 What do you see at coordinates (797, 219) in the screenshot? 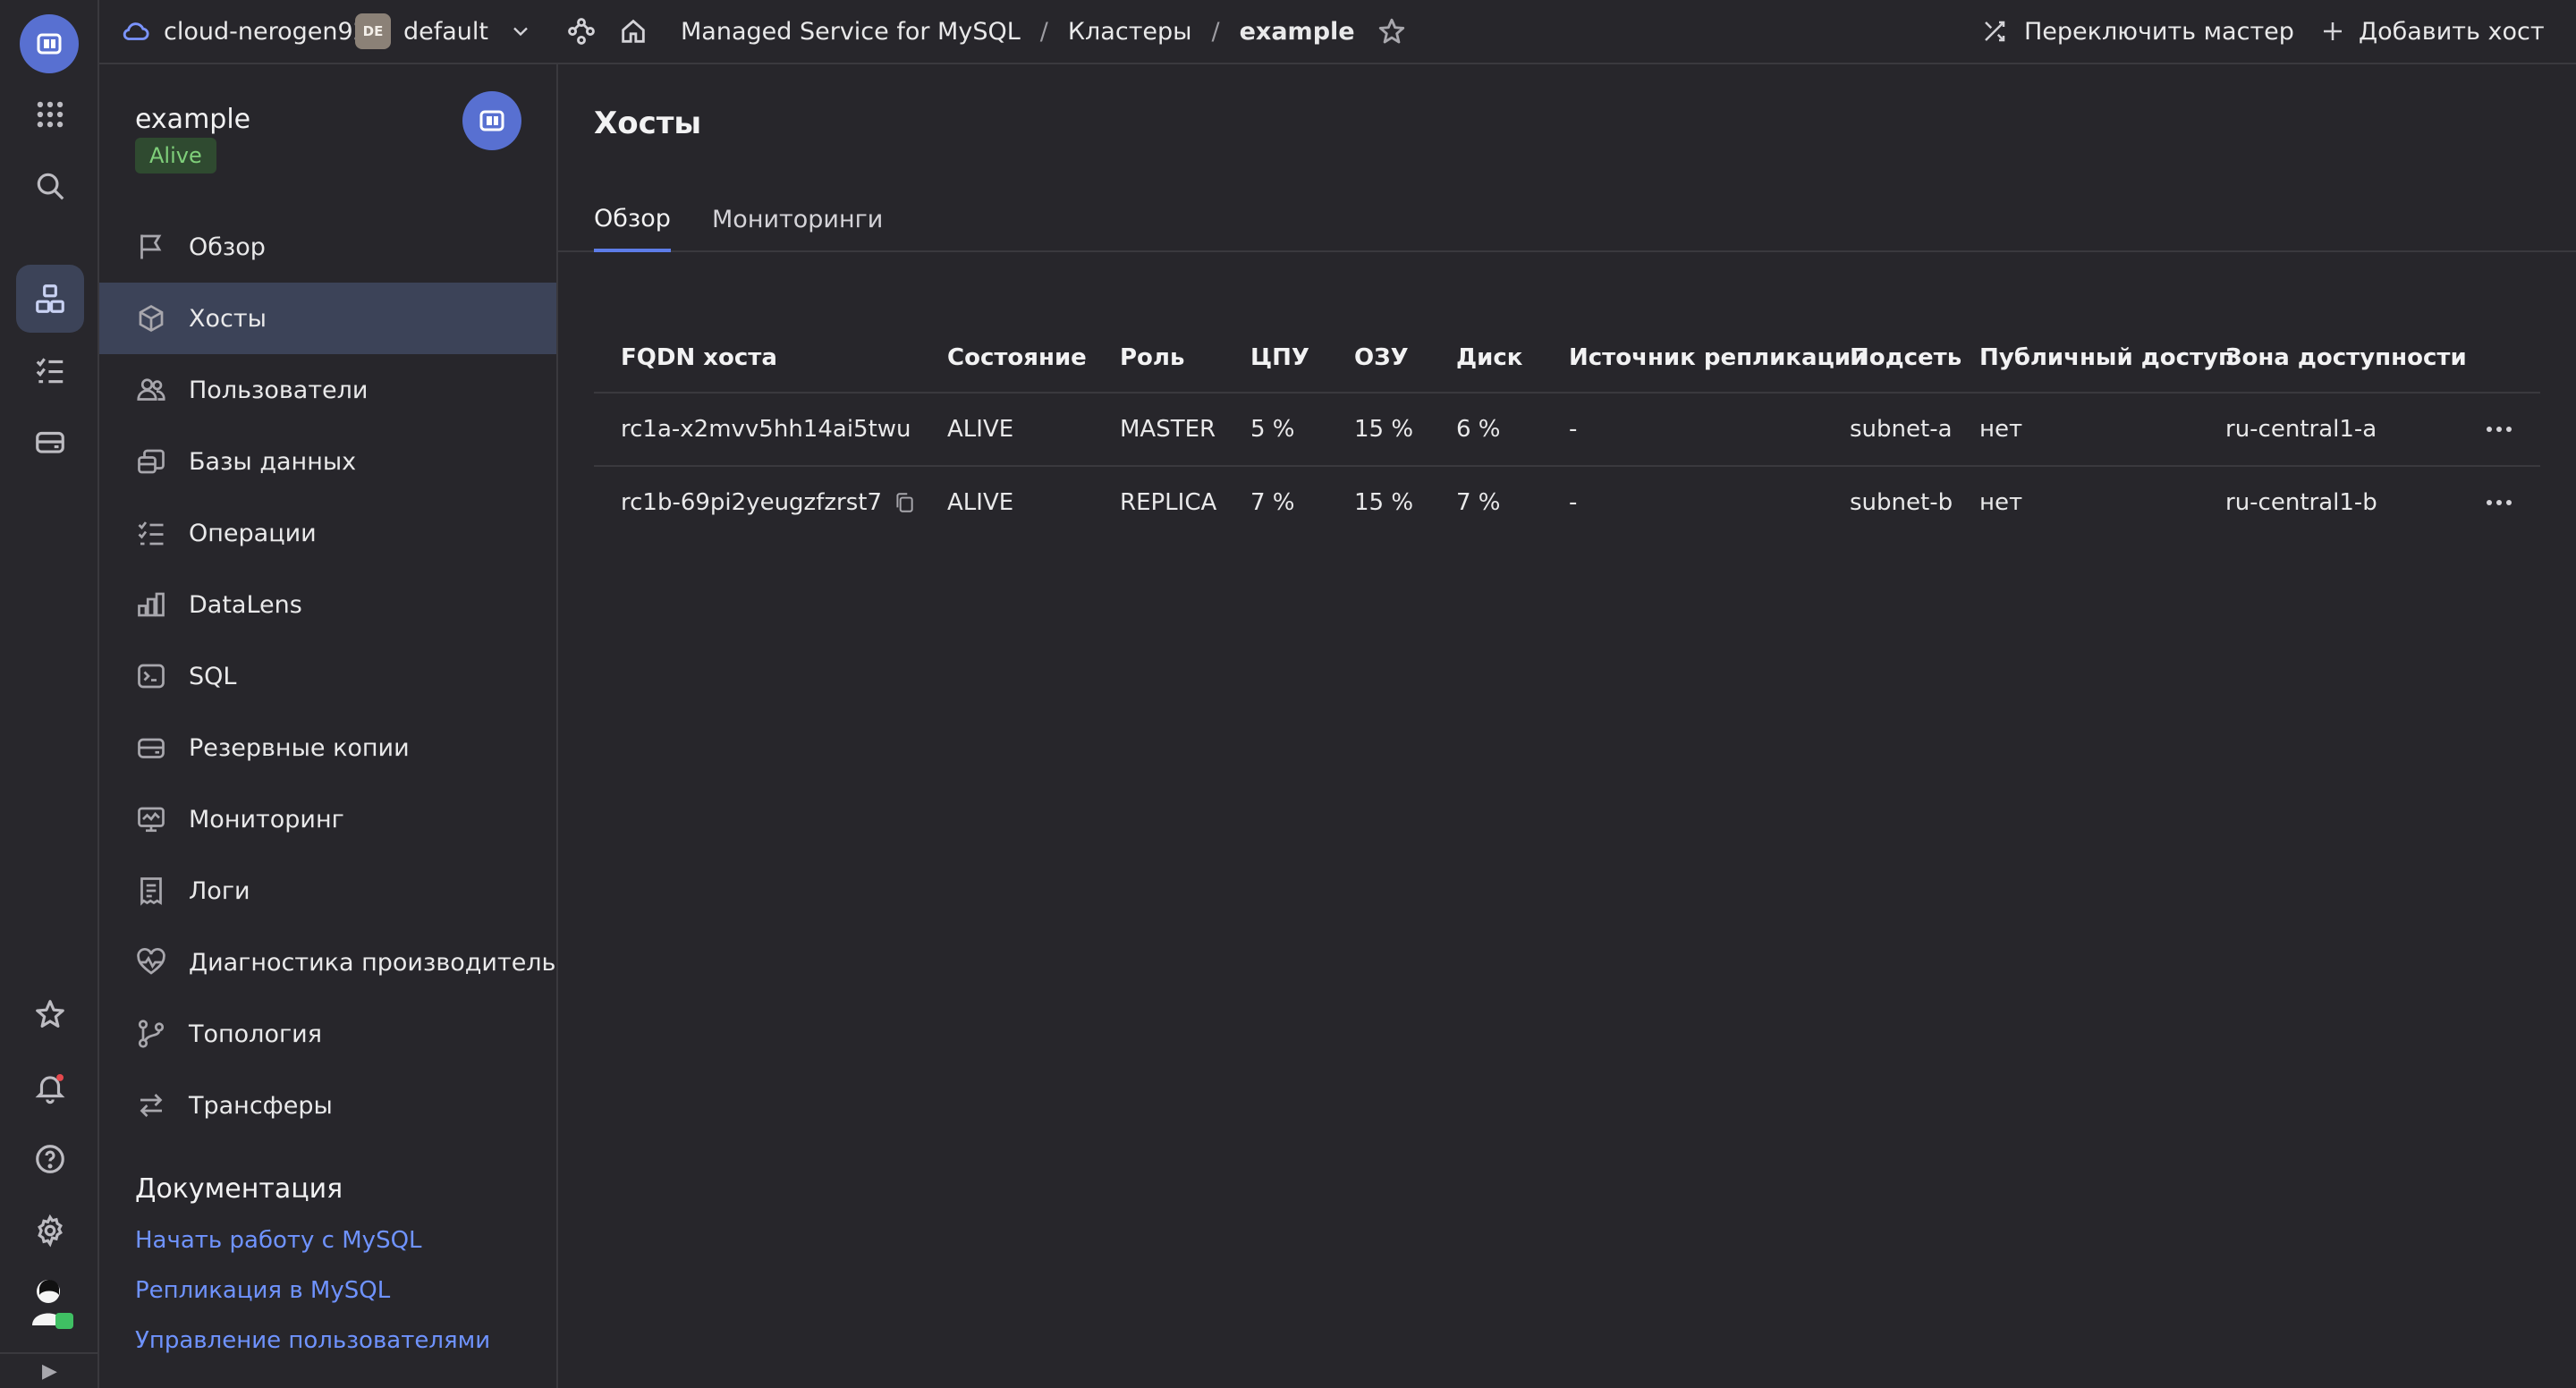
I see `tab-monitoring: Мониторинги` at bounding box center [797, 219].